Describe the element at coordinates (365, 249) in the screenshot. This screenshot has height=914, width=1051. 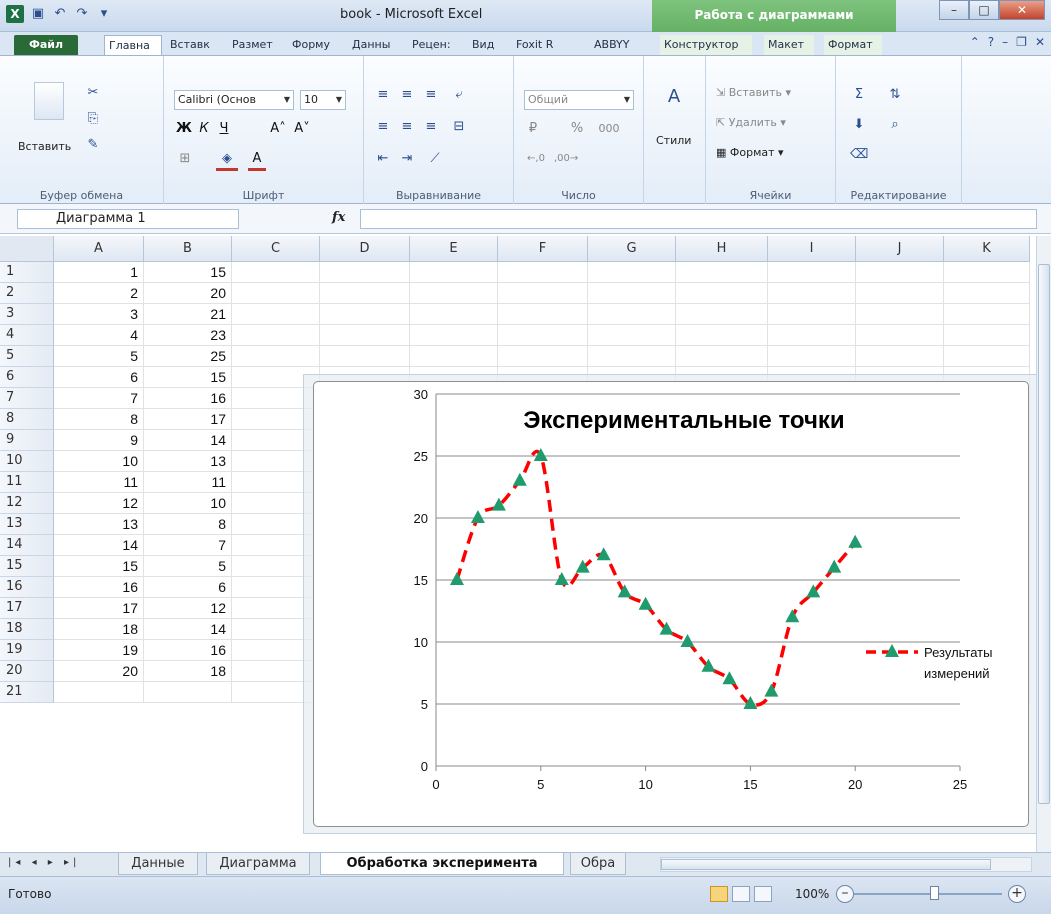
I see `column-header: D` at that location.